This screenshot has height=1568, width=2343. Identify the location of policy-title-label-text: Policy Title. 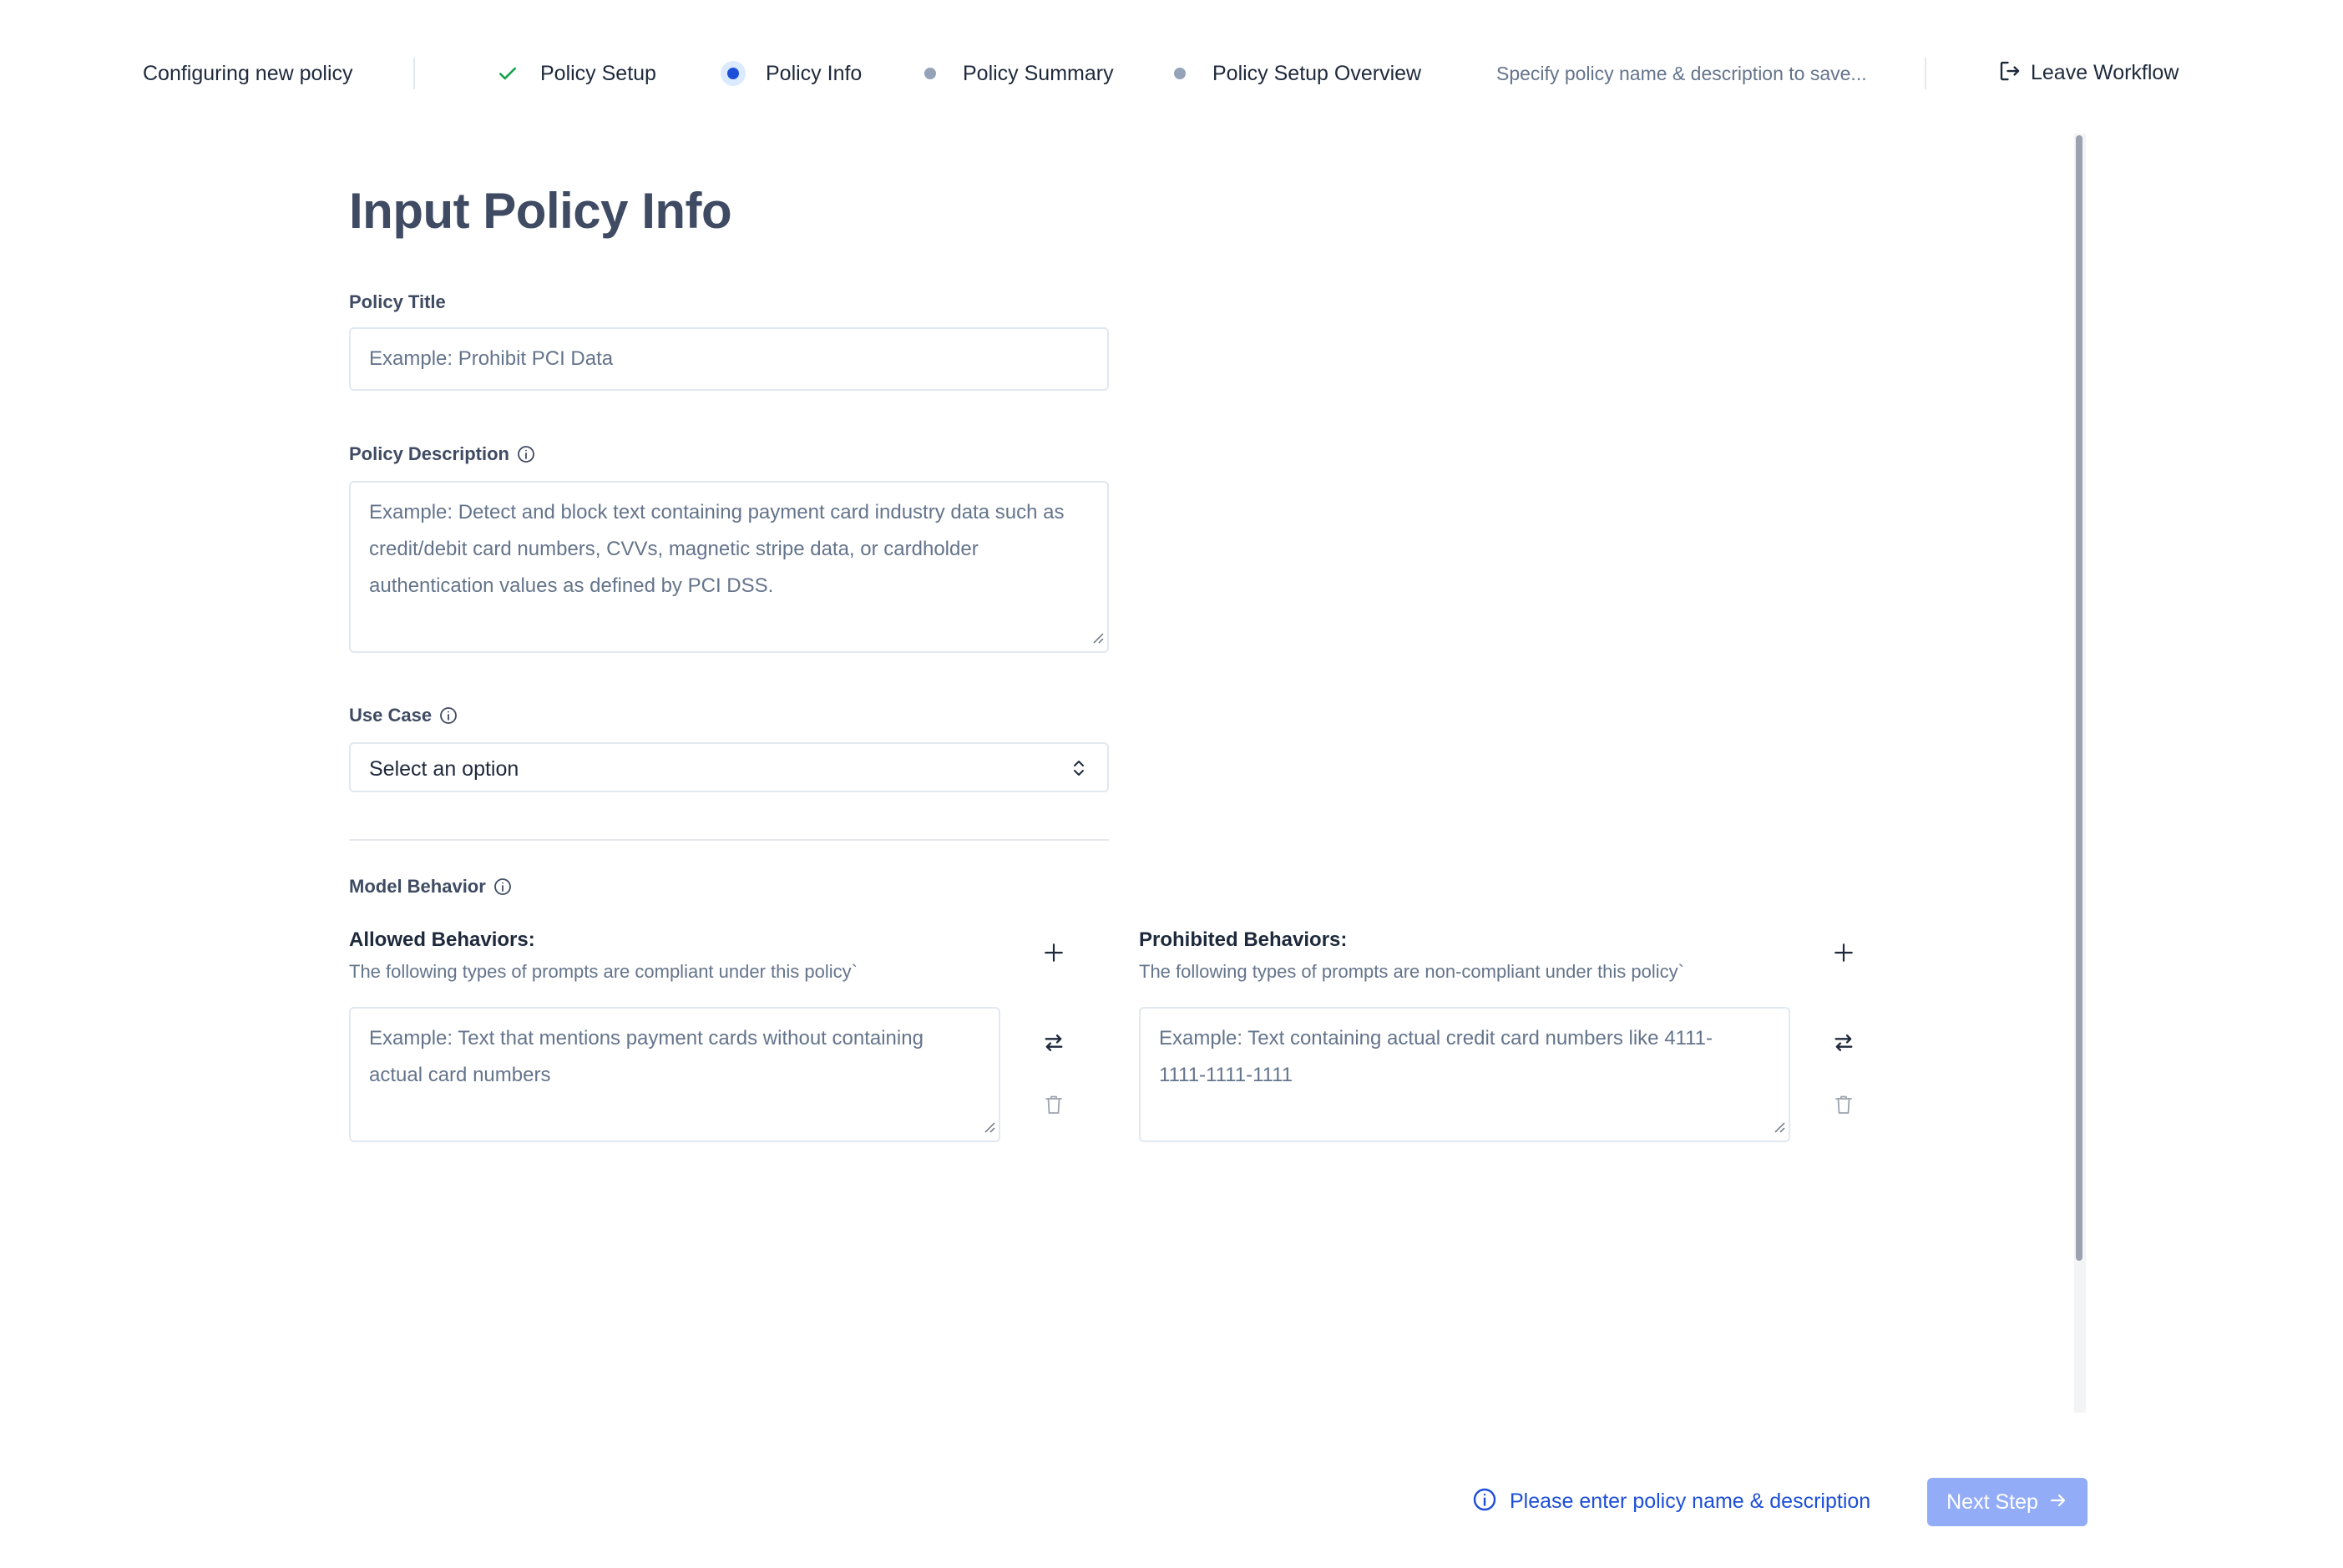
(397, 301).